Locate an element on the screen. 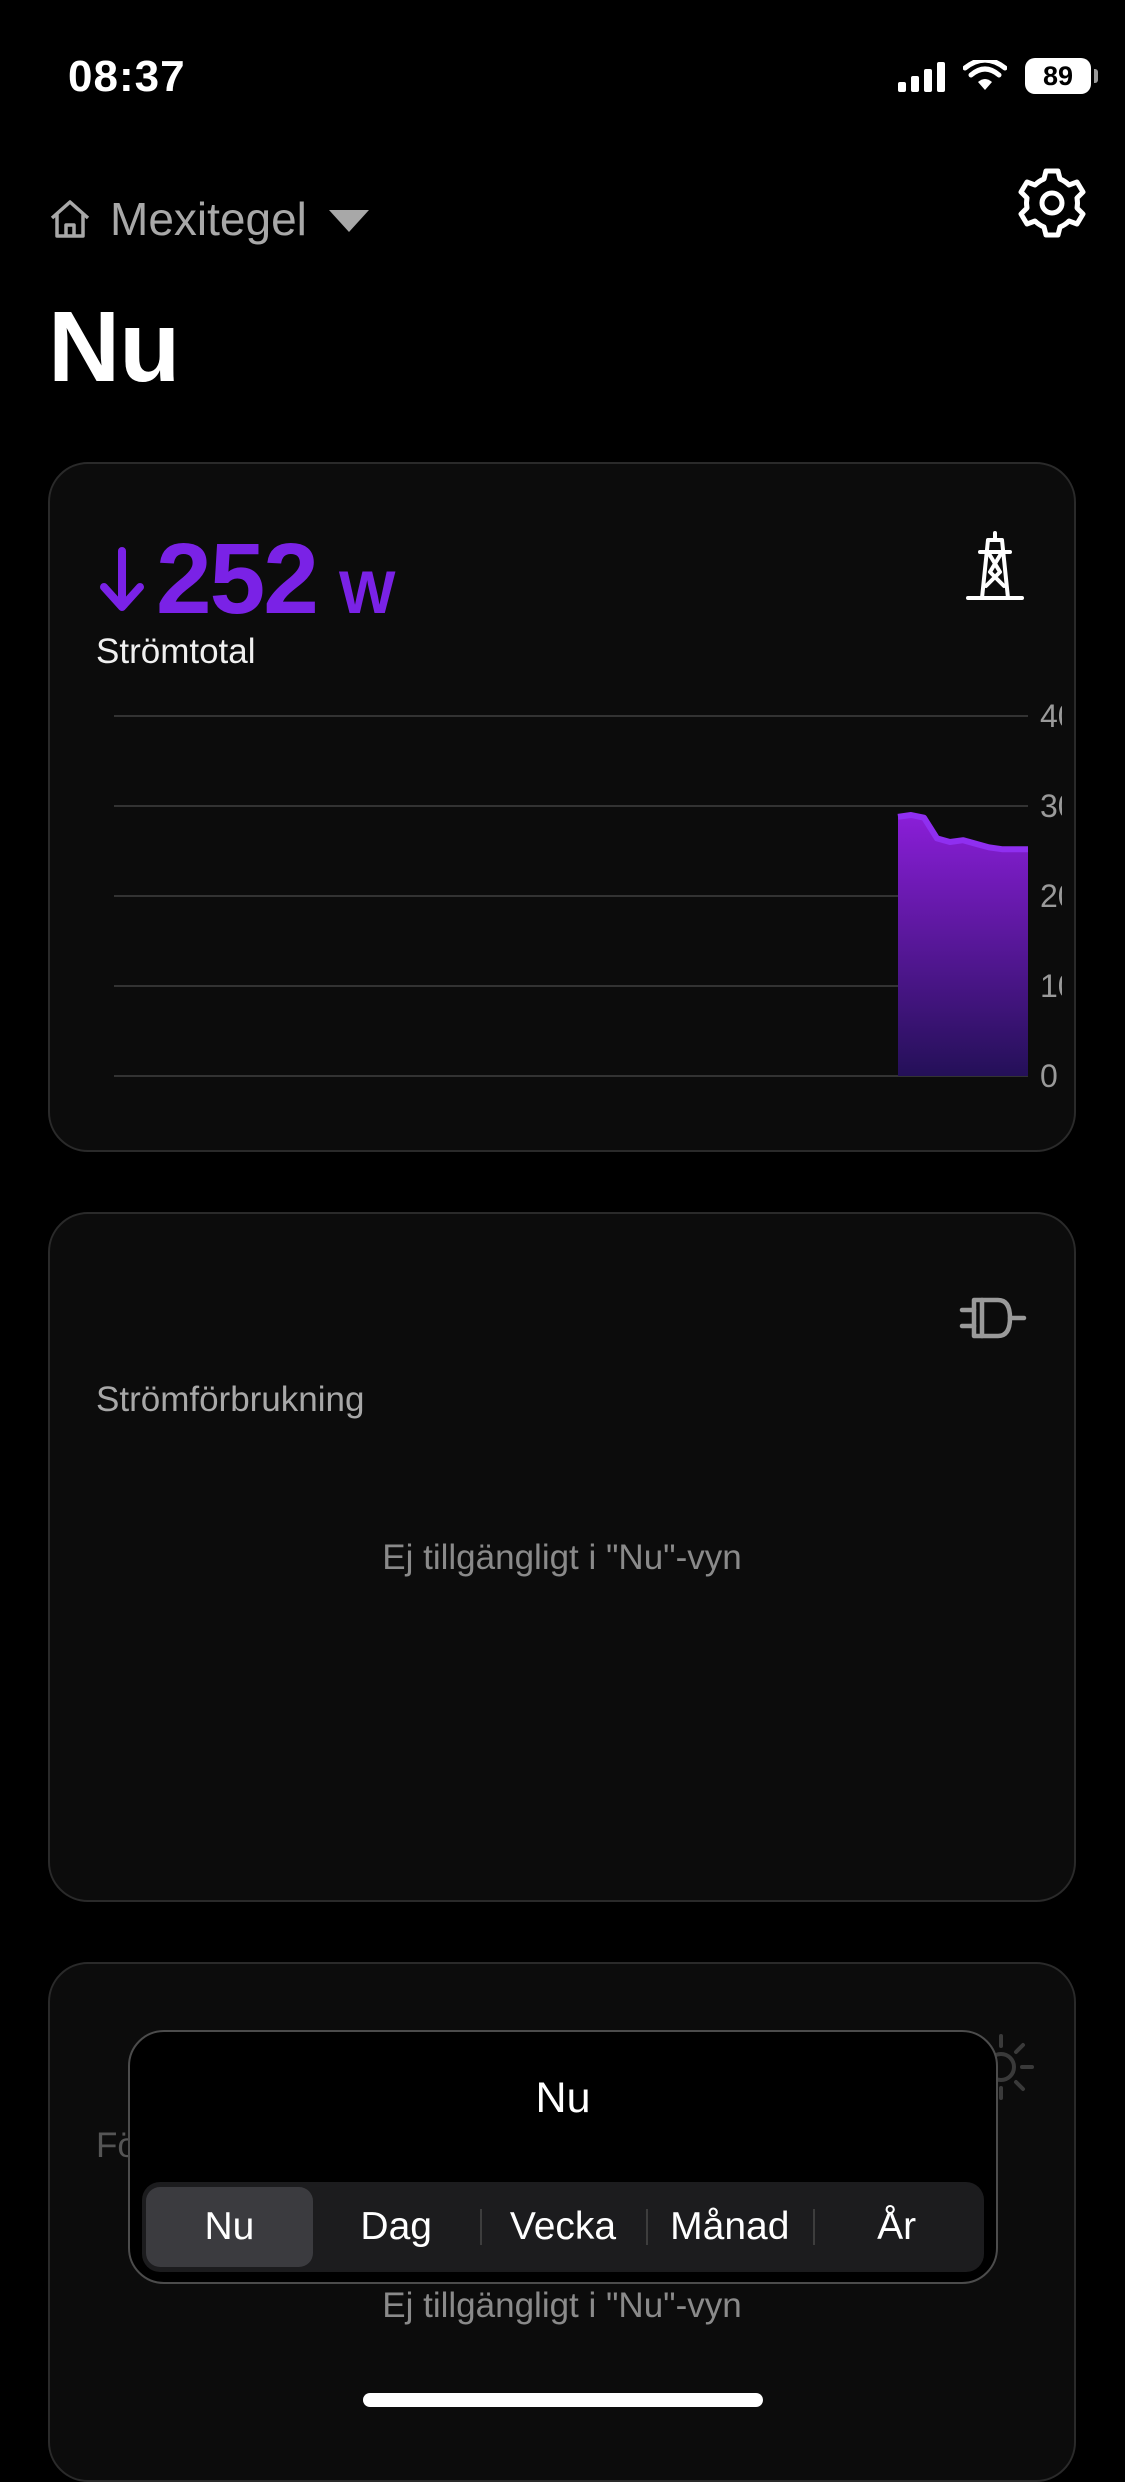 The height and width of the screenshot is (2482, 1125). cellular-signal-icon is located at coordinates (921, 76).